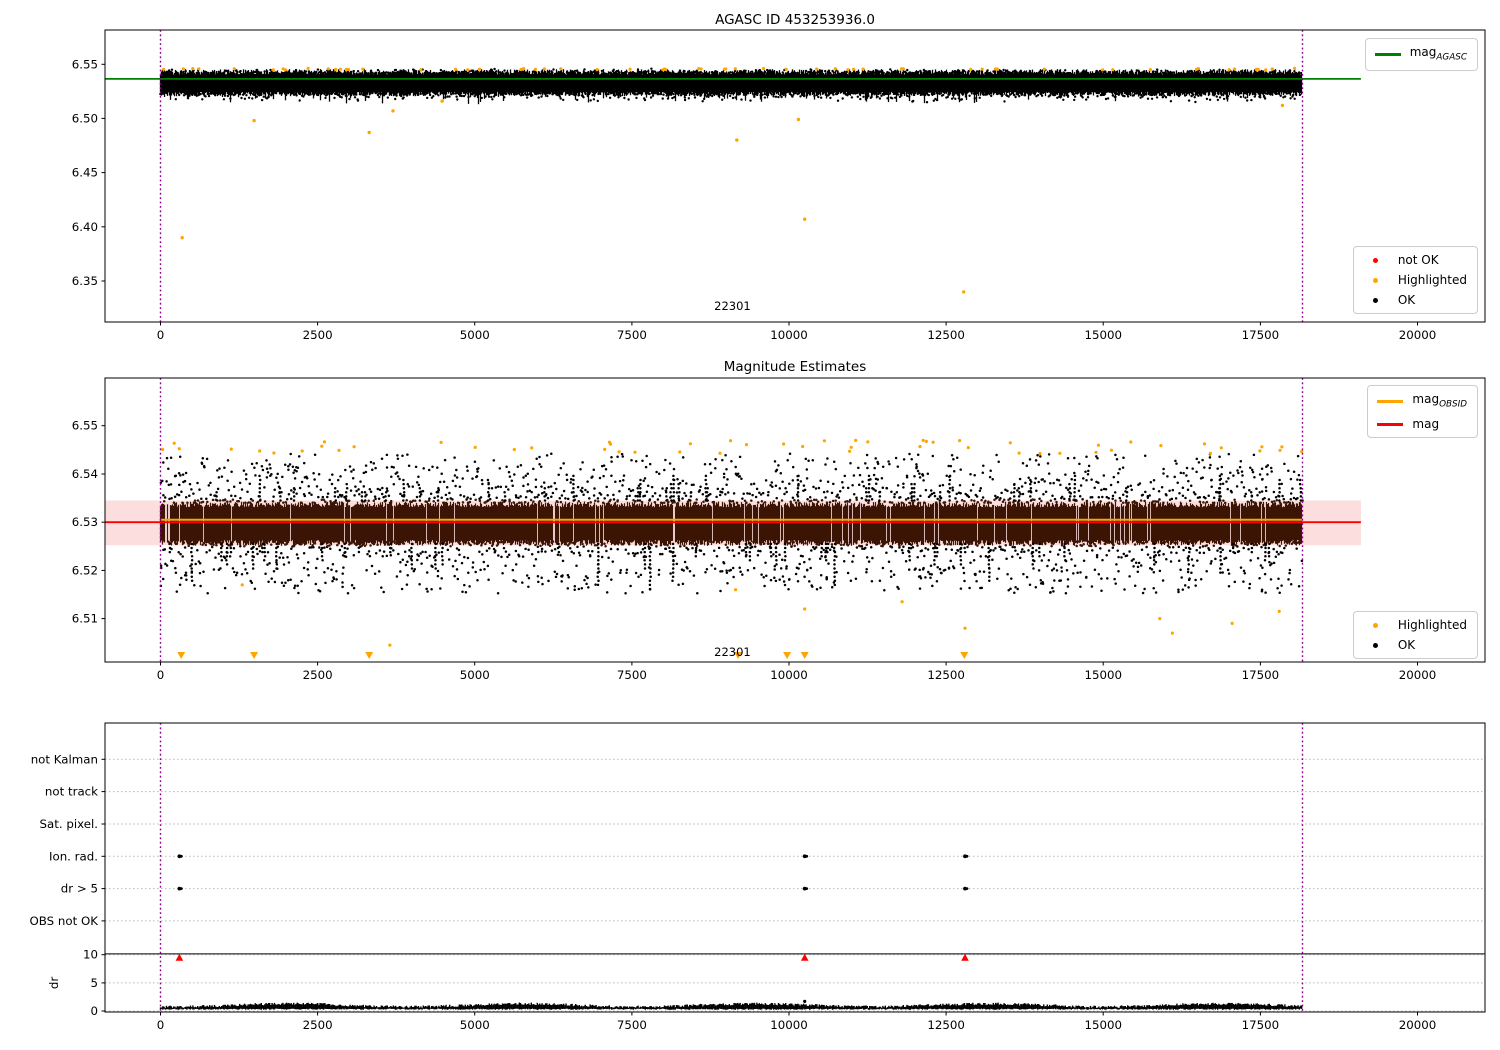  I want to click on tick-label: 6.53, so click(85, 522).